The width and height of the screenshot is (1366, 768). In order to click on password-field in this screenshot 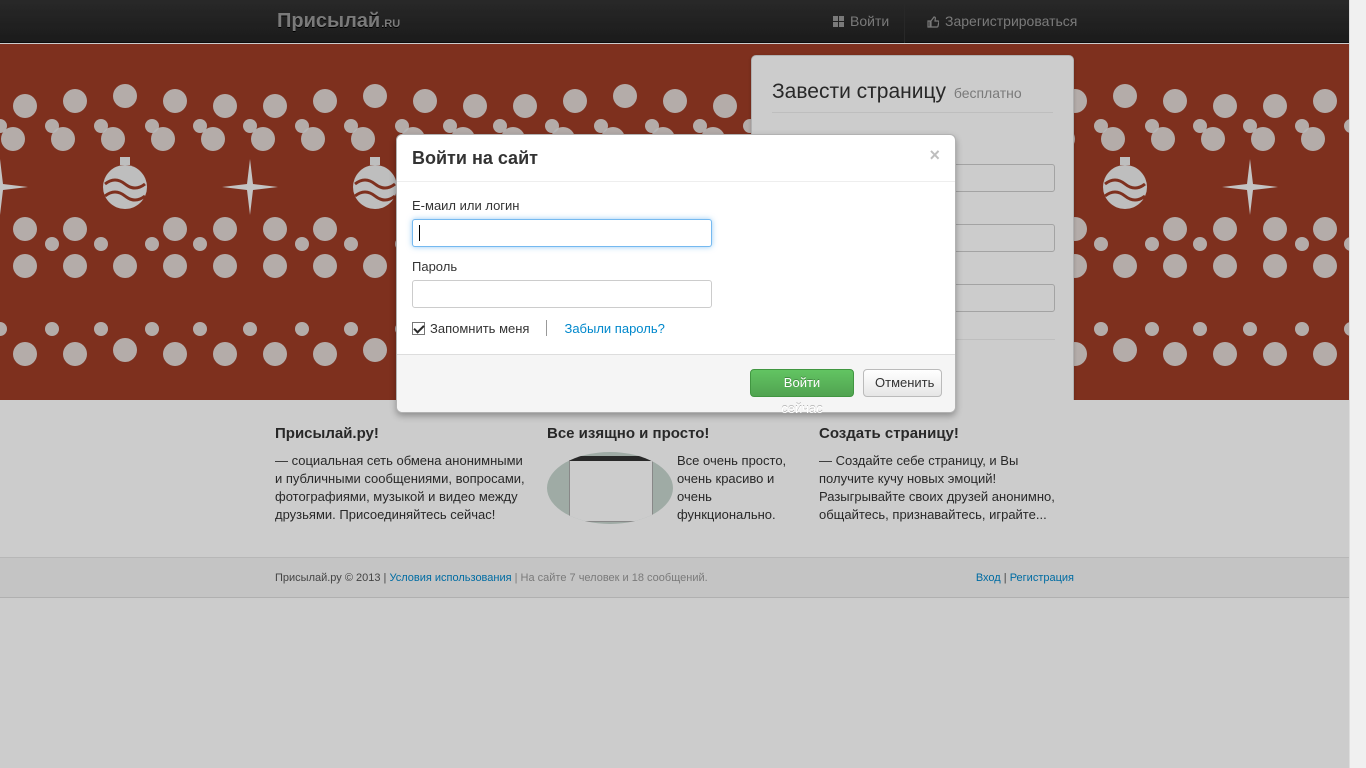, I will do `click(562, 294)`.